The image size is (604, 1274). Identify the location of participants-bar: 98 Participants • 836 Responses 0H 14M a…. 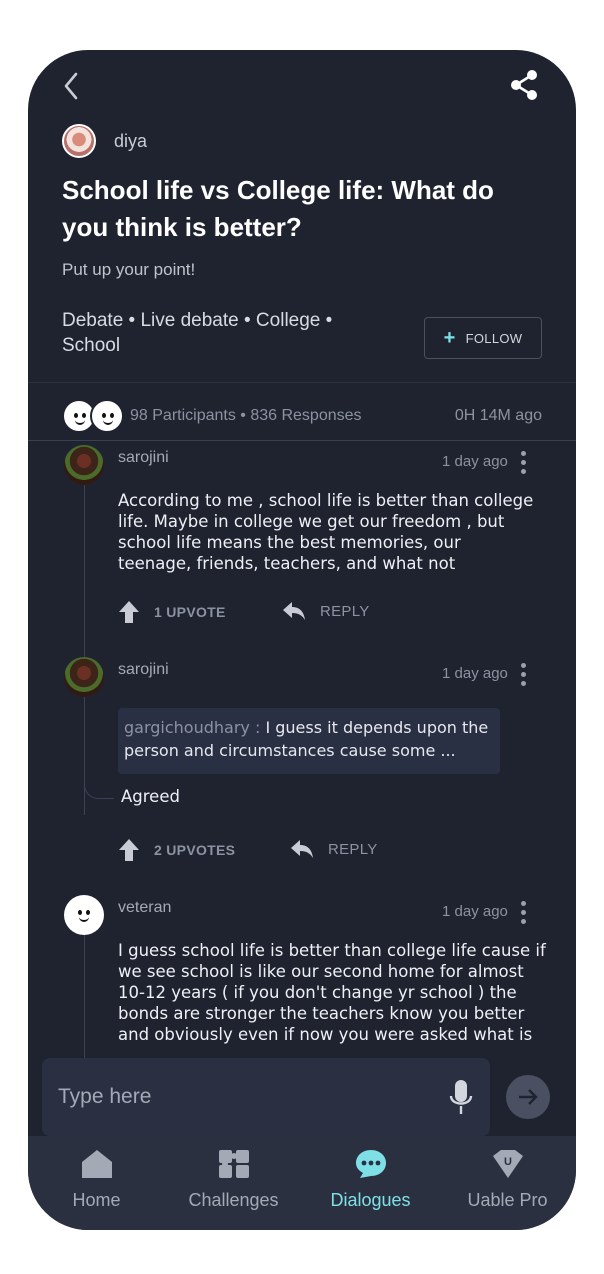
(302, 416).